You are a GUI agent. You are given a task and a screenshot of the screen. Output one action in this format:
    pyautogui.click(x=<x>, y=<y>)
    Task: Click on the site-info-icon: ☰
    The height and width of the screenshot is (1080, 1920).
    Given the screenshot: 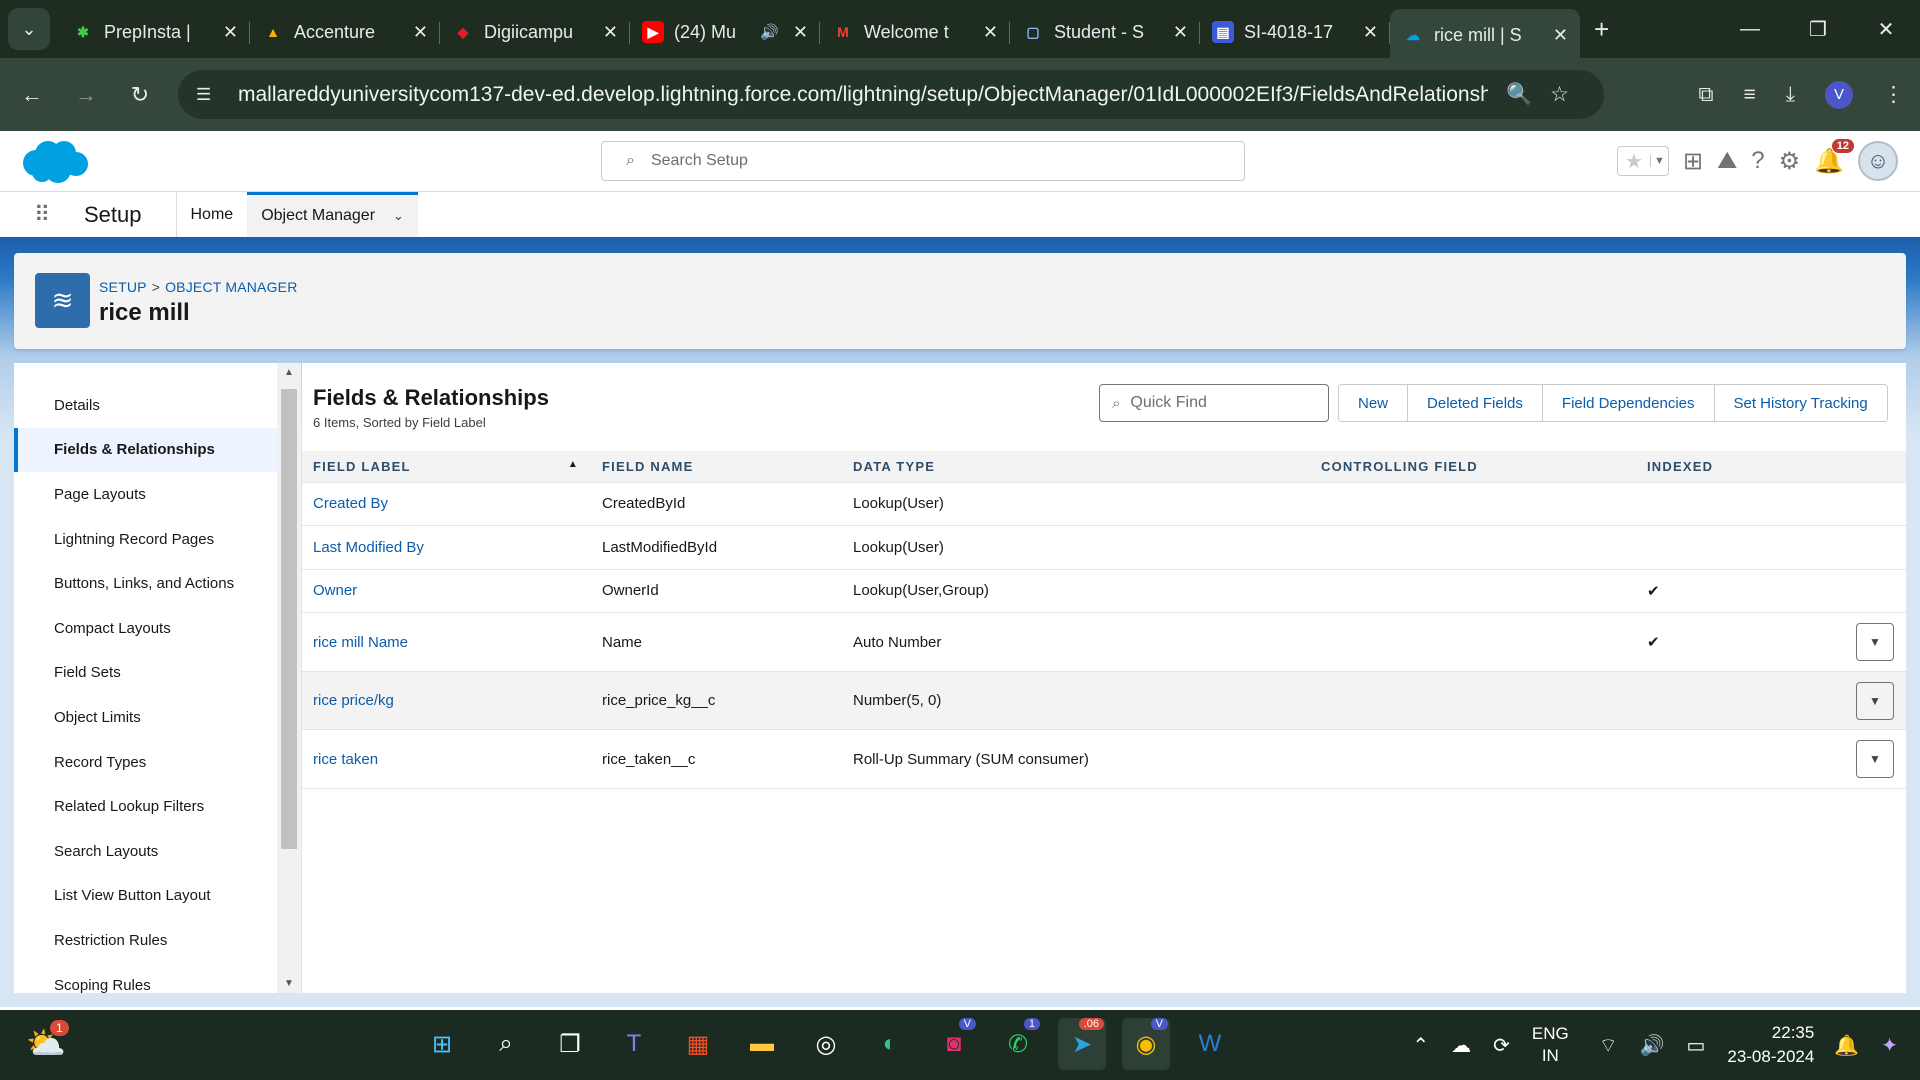 What is the action you would take?
    pyautogui.click(x=211, y=95)
    